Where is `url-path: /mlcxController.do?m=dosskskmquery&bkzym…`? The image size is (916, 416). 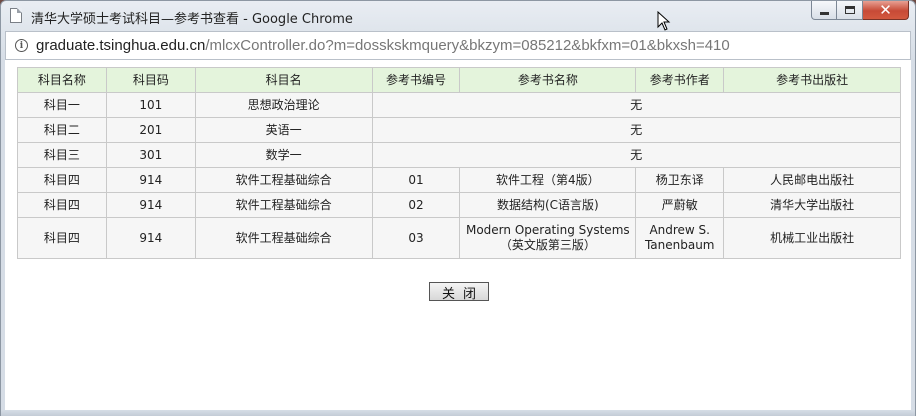
url-path: /mlcxController.do?m=dosskskmquery&bkzym… is located at coordinates (467, 45).